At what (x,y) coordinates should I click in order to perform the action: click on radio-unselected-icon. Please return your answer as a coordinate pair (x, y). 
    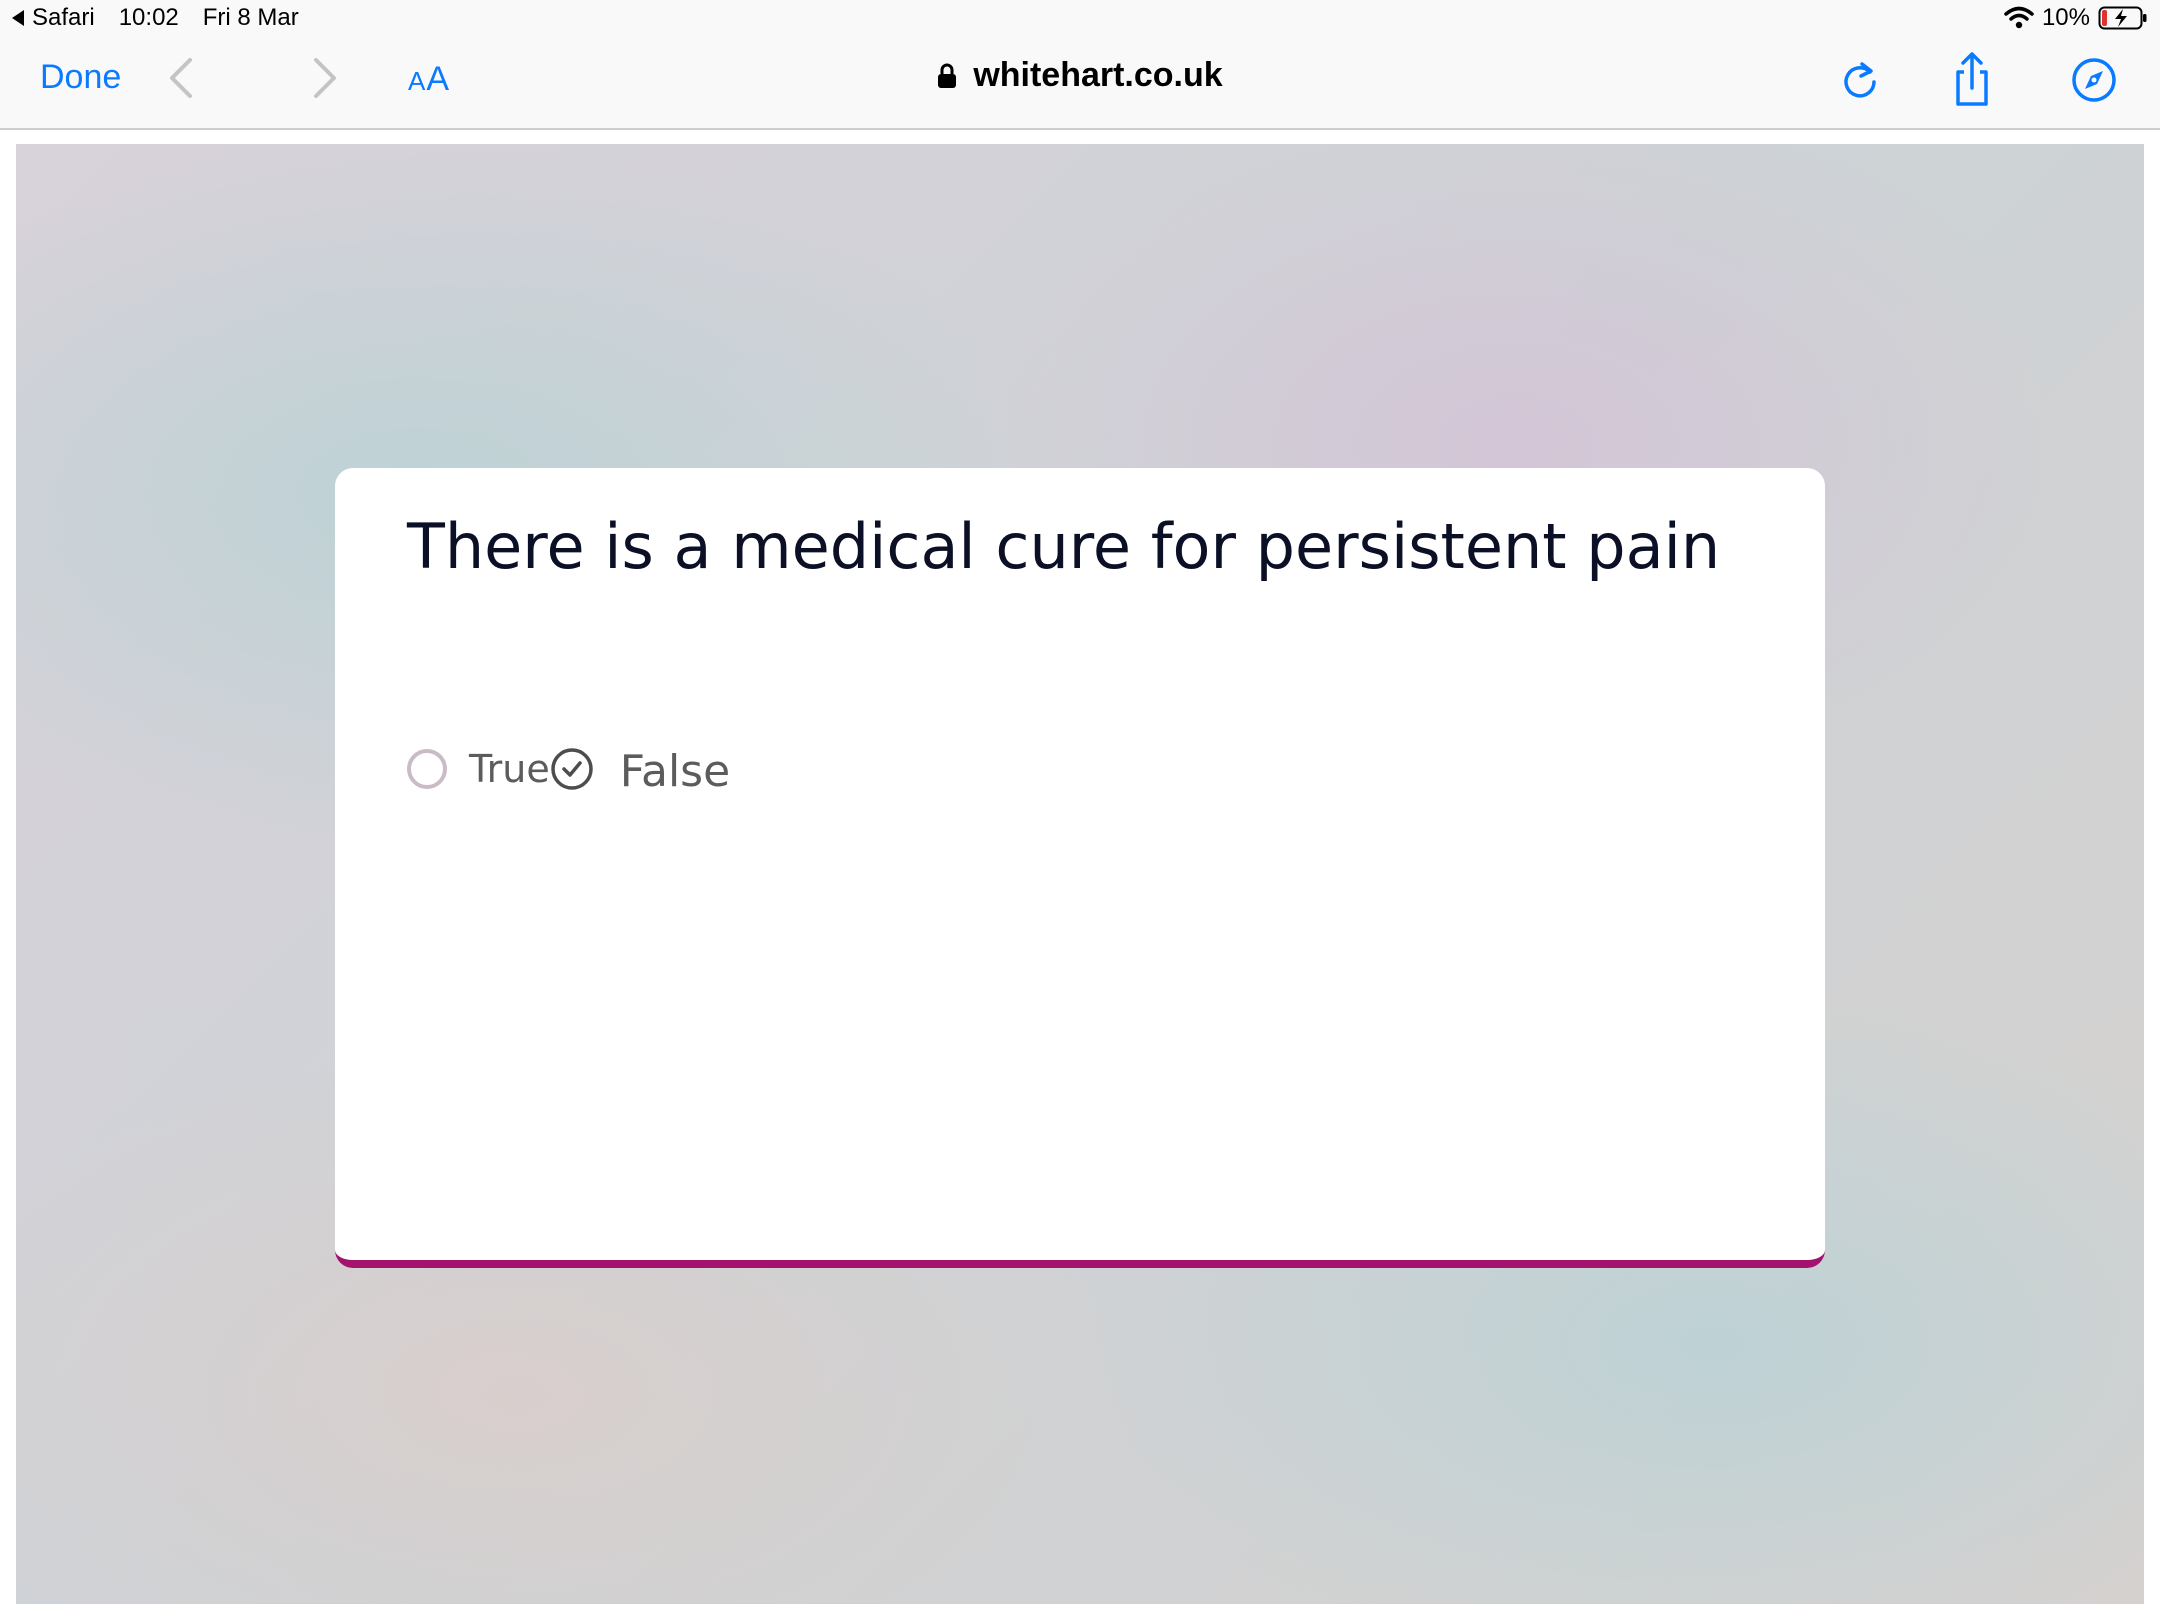
    Looking at the image, I should click on (427, 768).